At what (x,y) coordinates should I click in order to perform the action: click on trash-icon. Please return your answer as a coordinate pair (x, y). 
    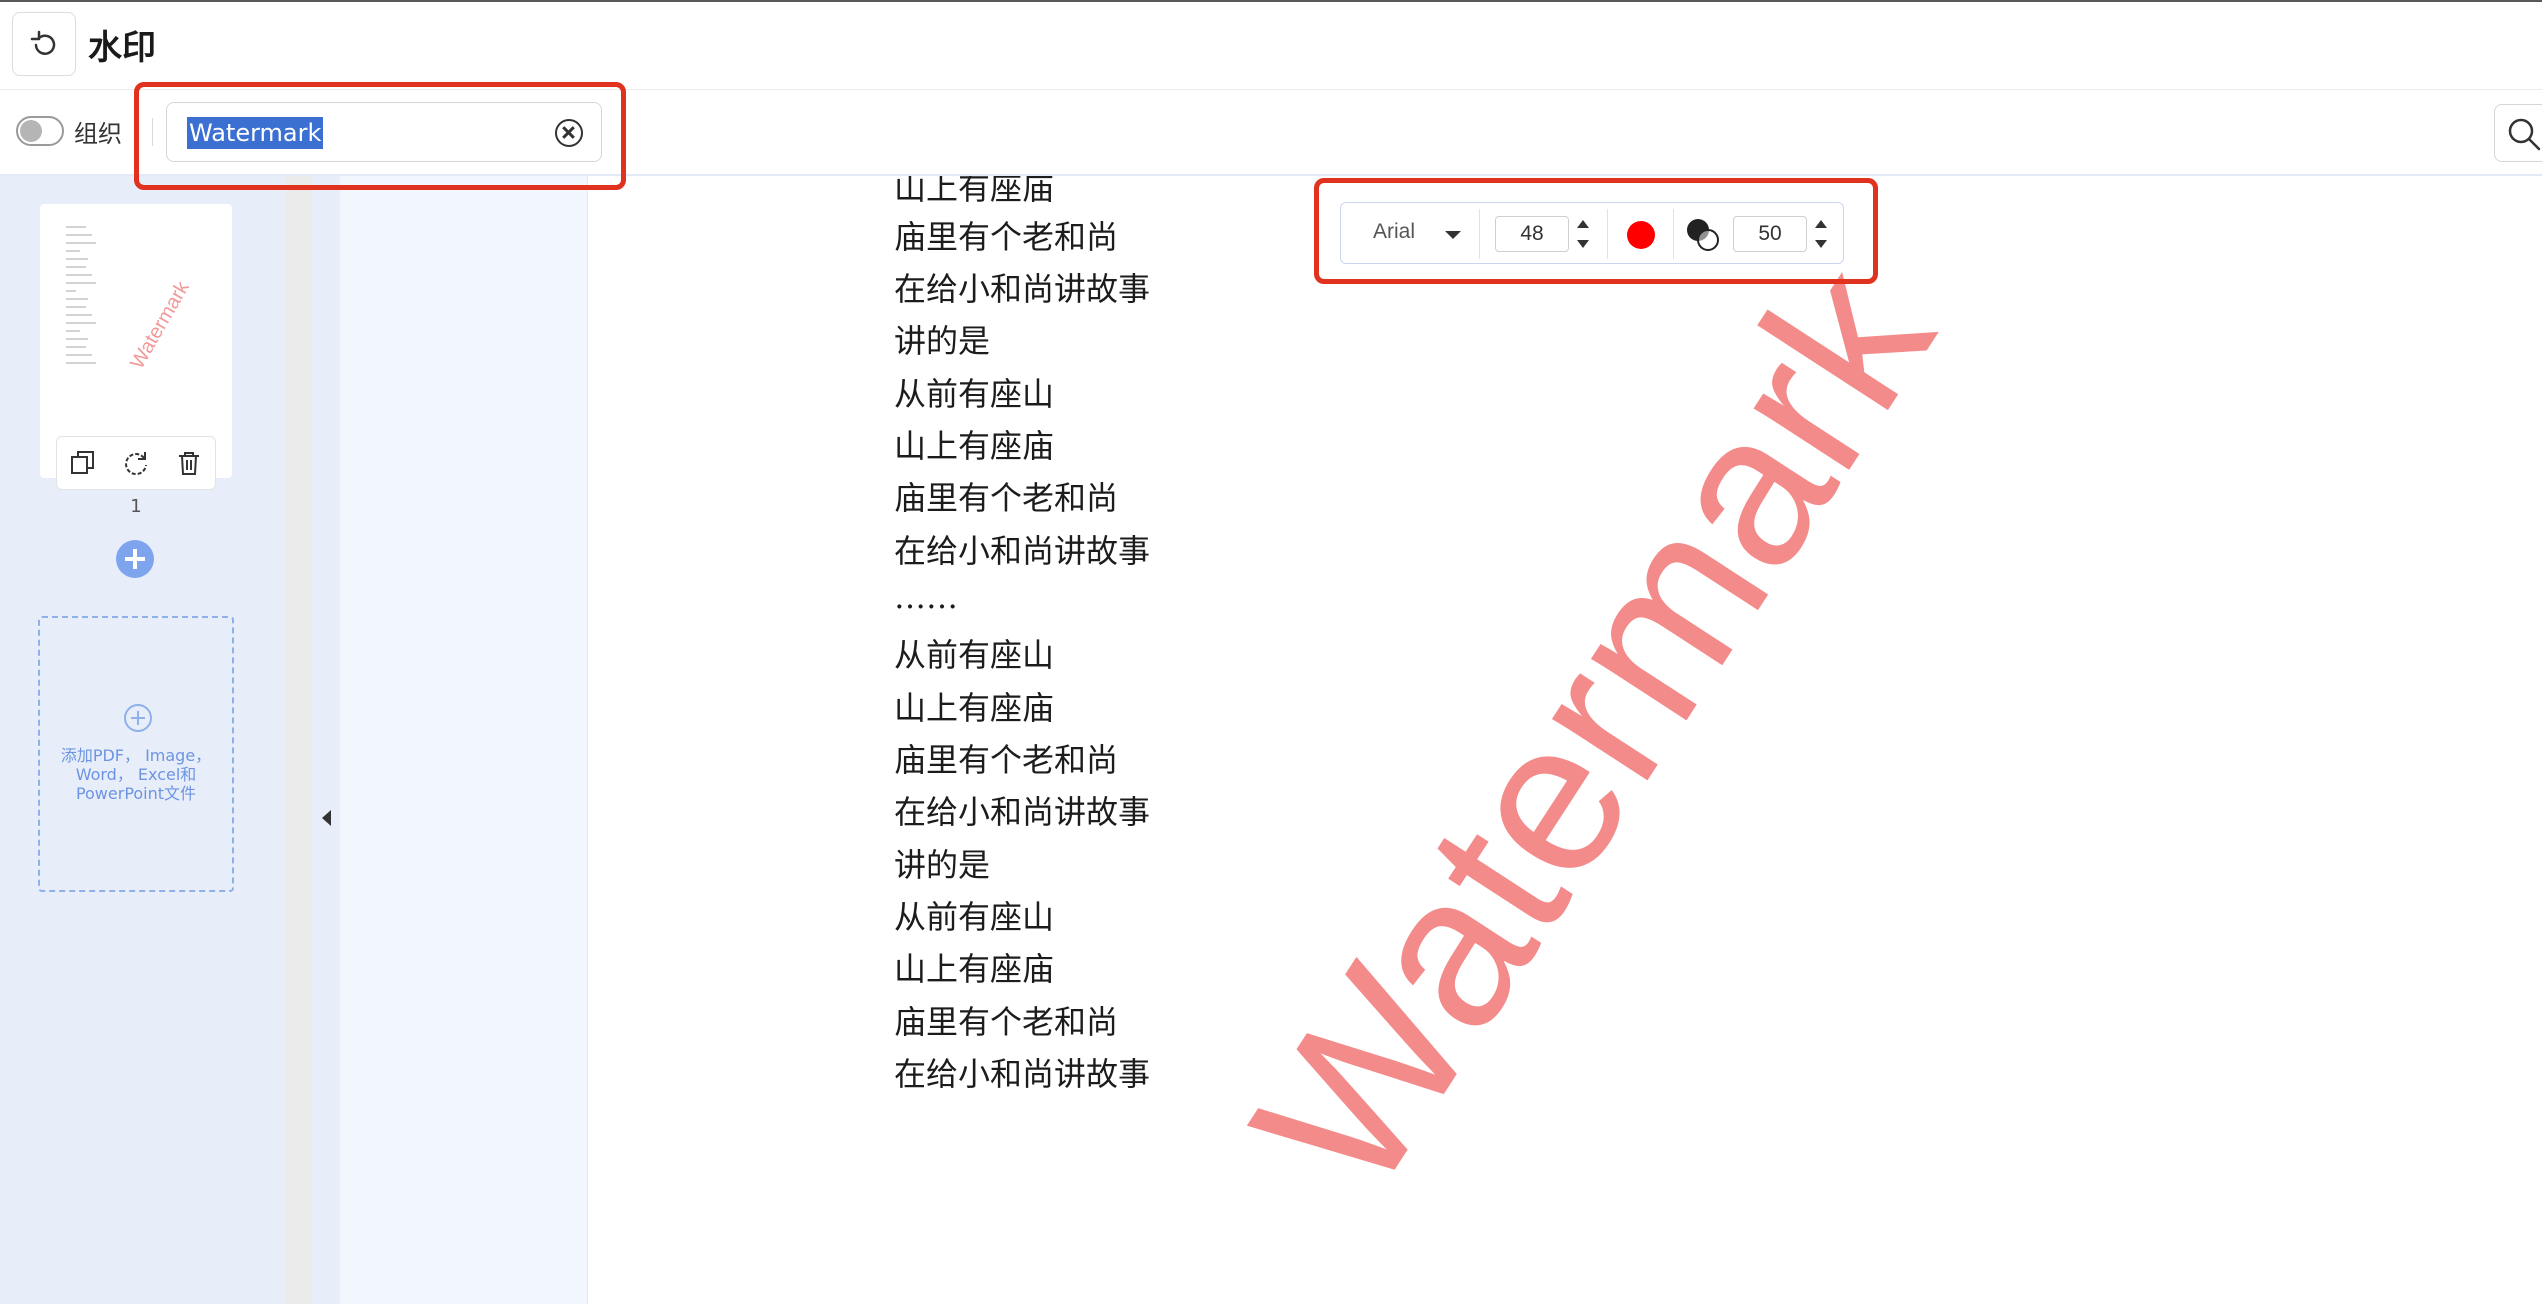
    Looking at the image, I should click on (189, 463).